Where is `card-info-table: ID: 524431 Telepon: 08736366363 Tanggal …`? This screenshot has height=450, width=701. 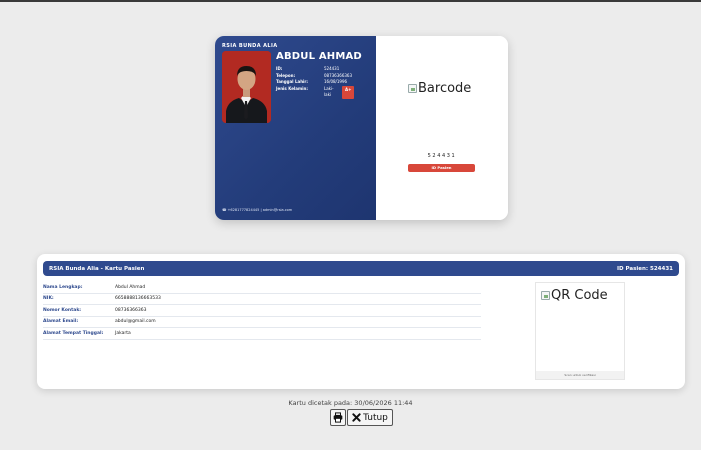 card-info-table: ID: 524431 Telepon: 08736366363 Tanggal … is located at coordinates (323, 82).